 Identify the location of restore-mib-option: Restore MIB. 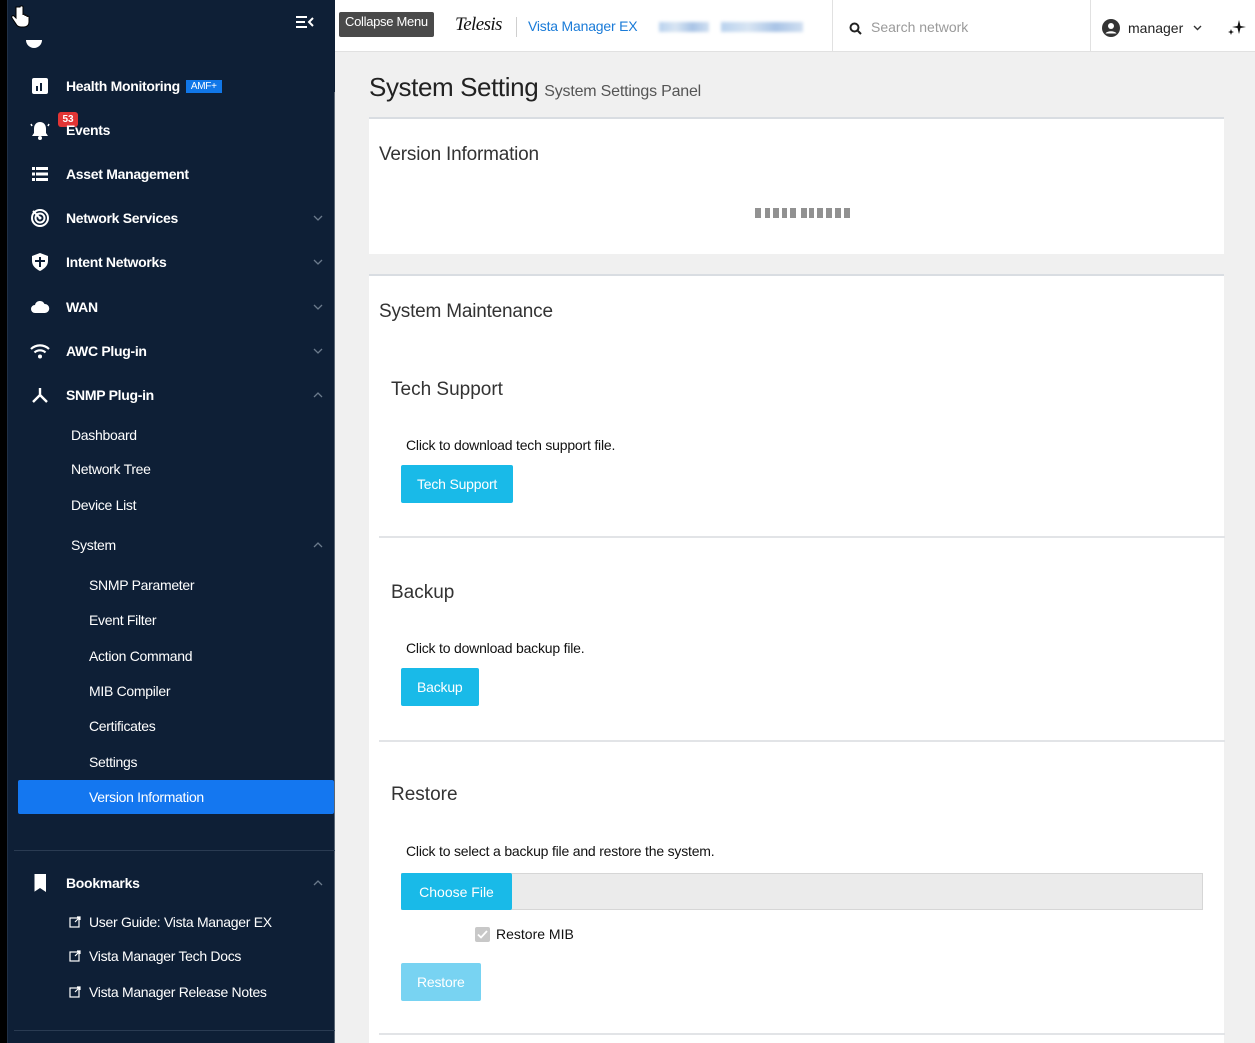
(524, 934).